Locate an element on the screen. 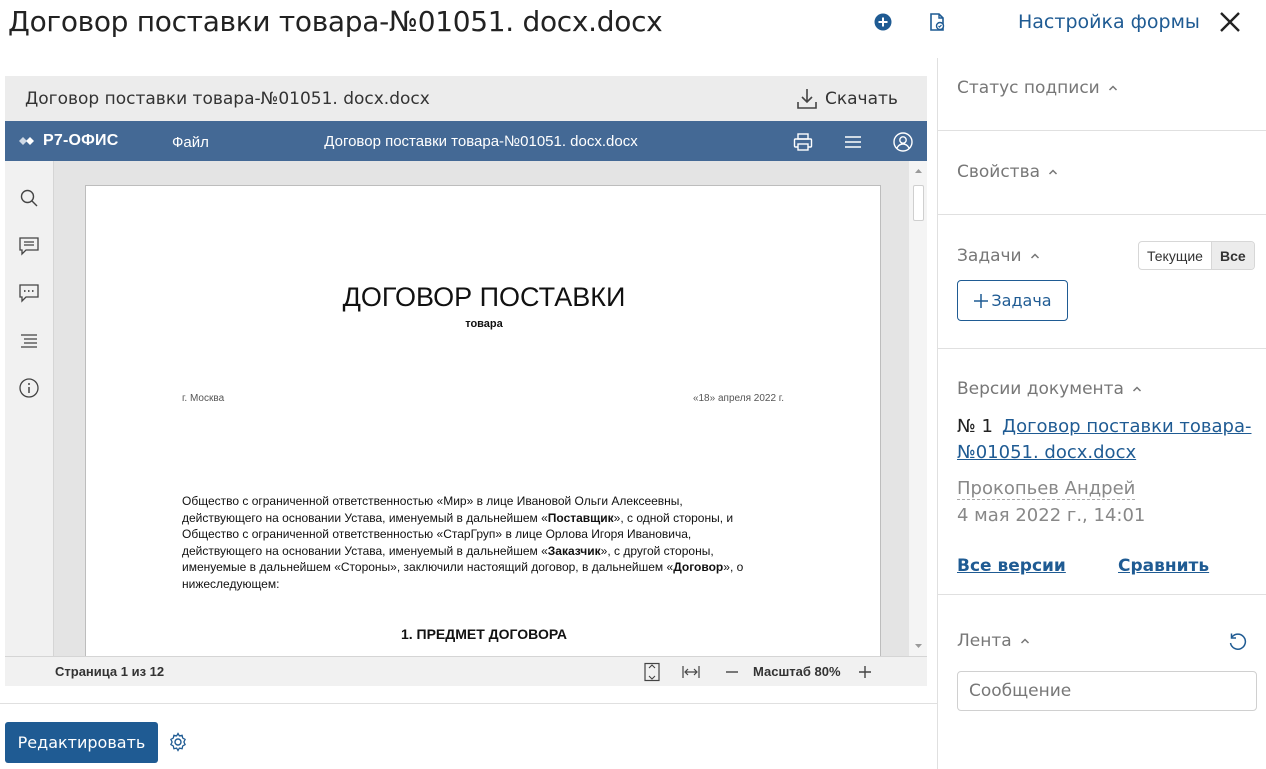 This screenshot has width=1266, height=769. chat-icon is located at coordinates (29, 293).